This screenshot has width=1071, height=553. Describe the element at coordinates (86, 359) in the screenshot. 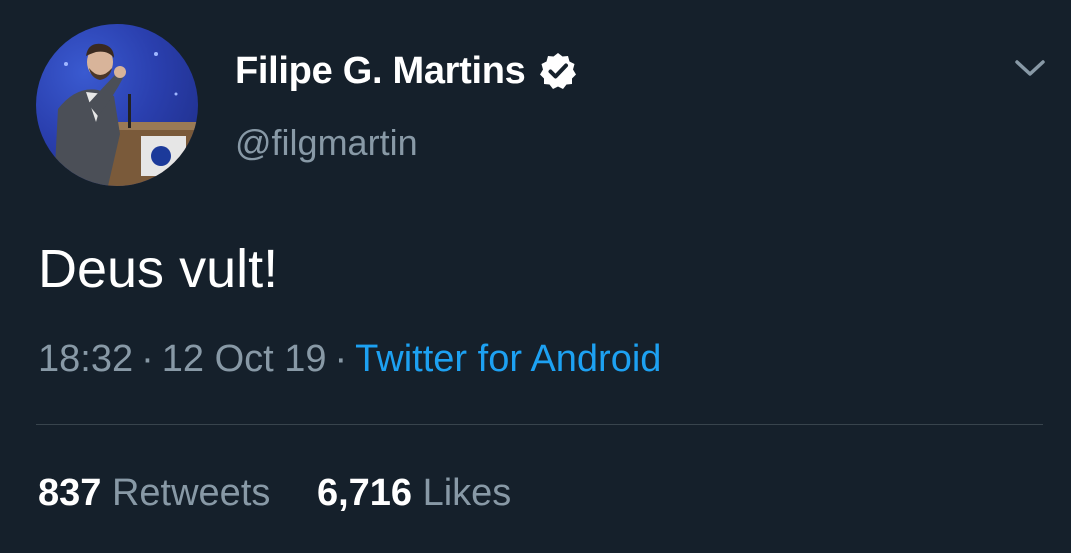

I see `tweet-time: 18:32` at that location.